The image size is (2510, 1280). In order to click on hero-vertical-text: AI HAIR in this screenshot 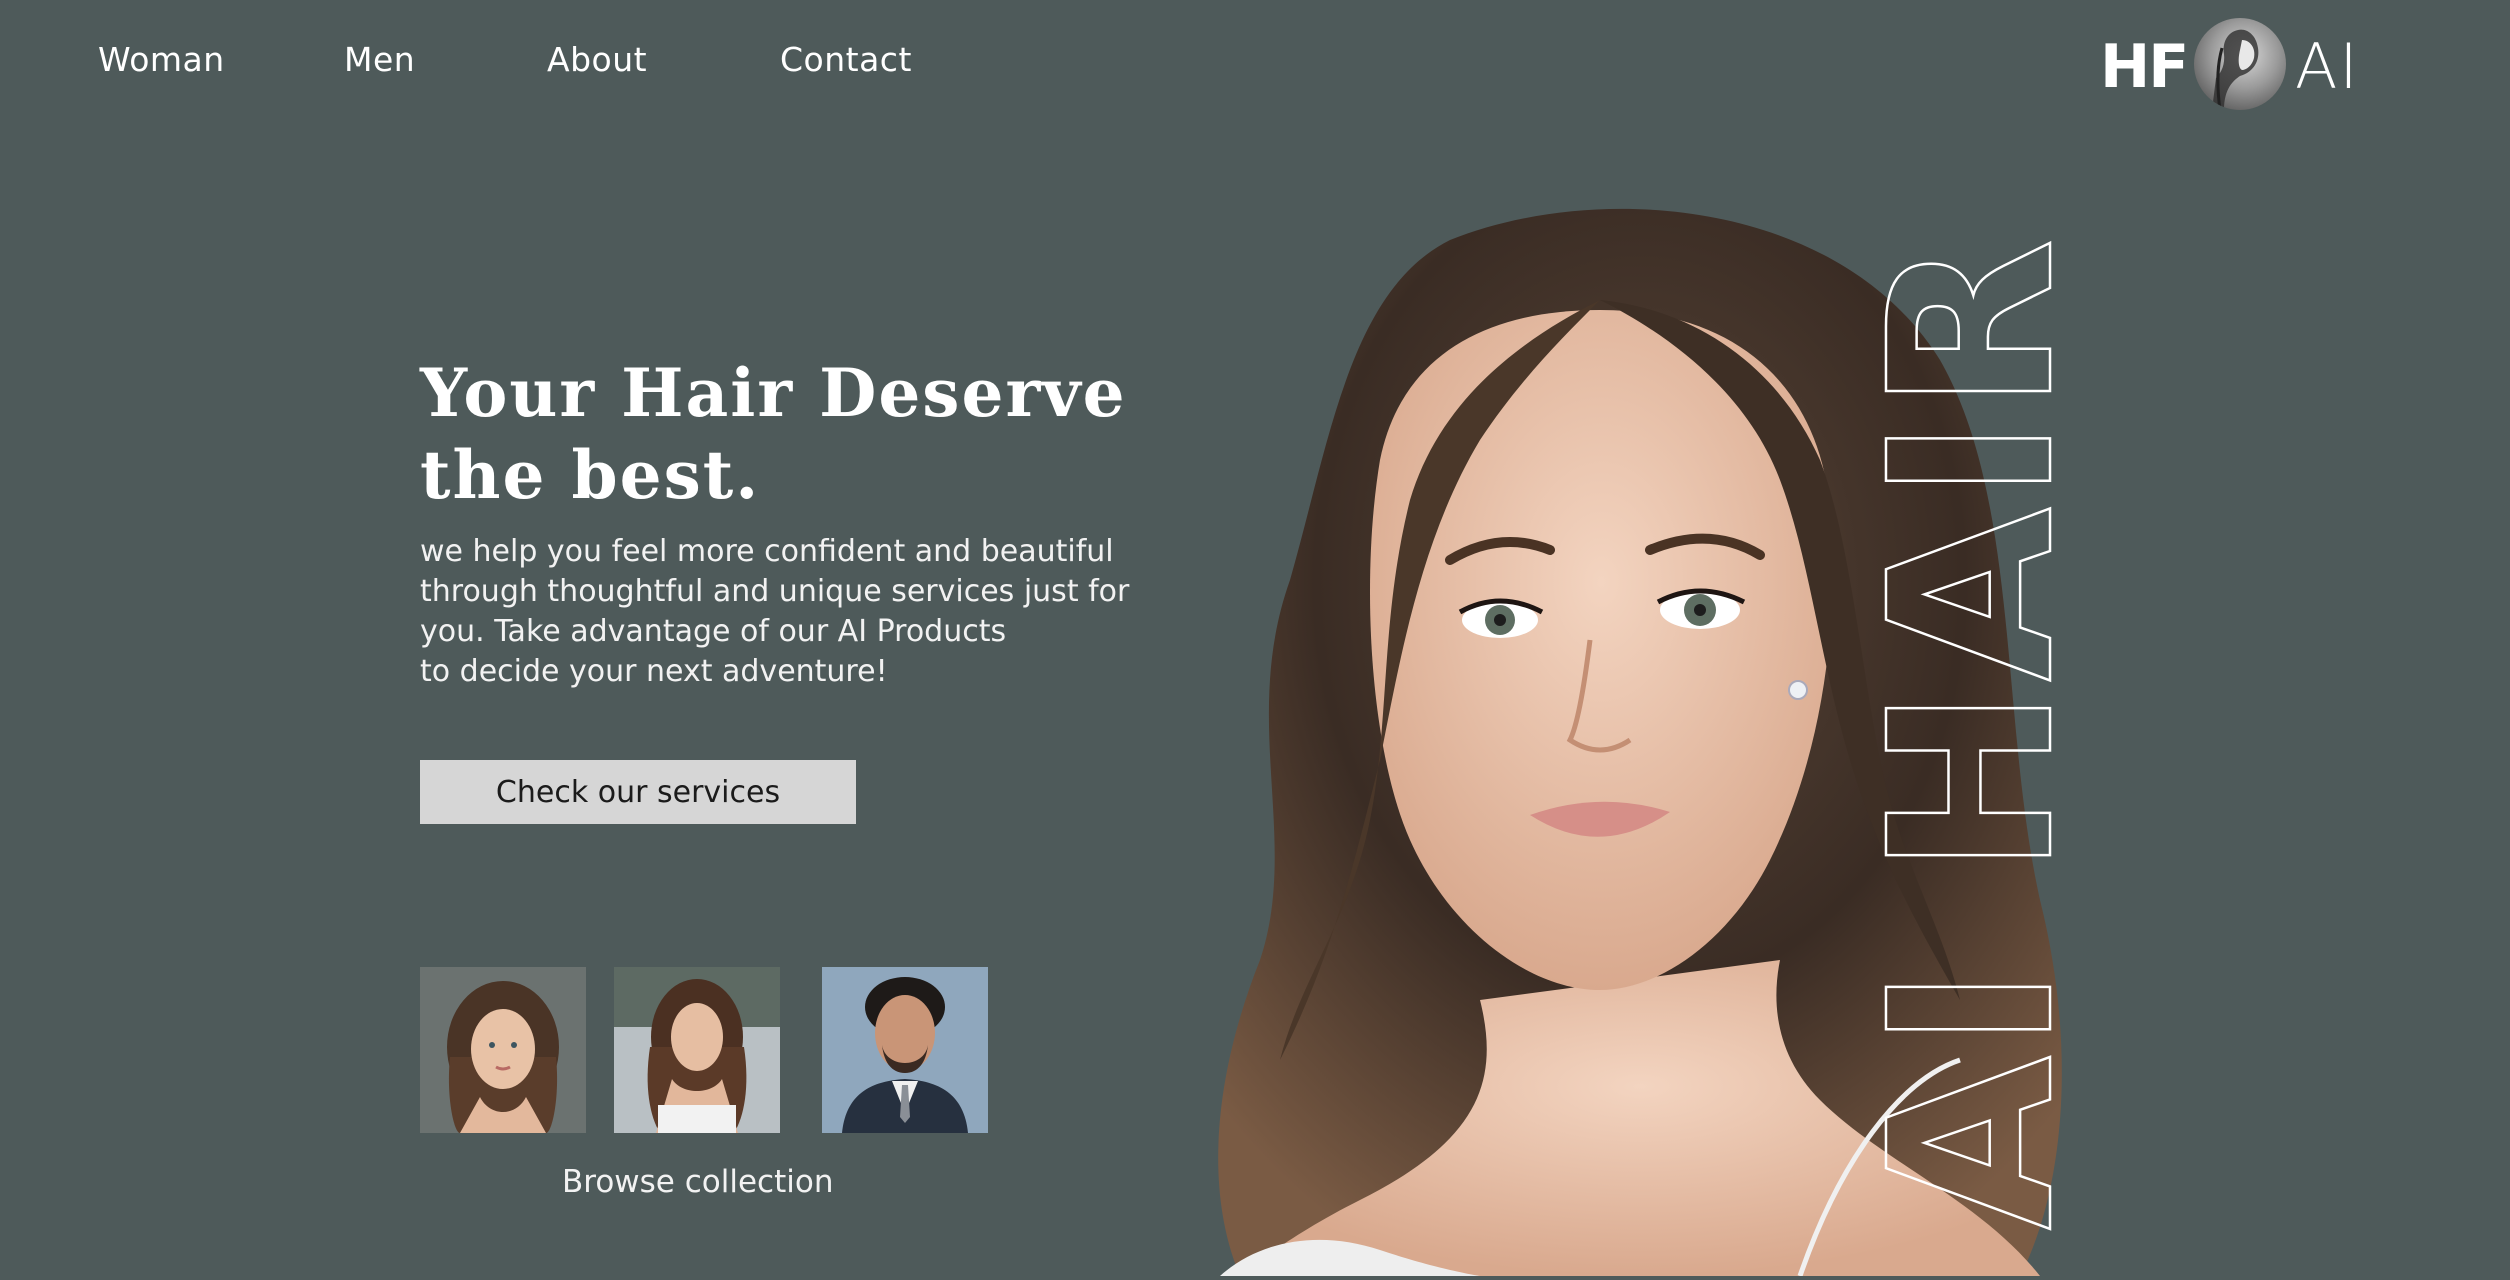, I will do `click(1973, 730)`.